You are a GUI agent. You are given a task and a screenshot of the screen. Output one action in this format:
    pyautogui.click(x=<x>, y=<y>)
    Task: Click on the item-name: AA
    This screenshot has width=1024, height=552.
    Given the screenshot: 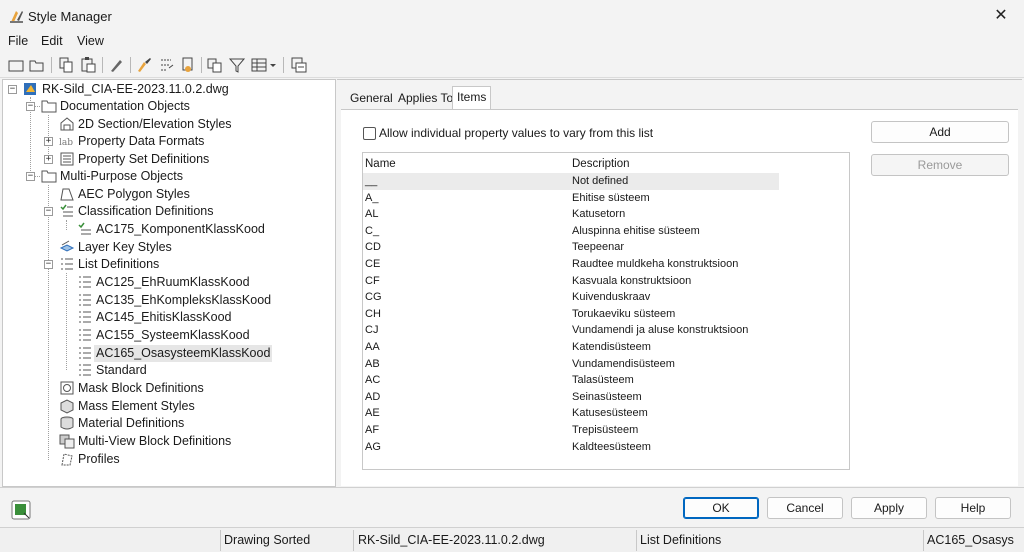 What is the action you would take?
    pyautogui.click(x=372, y=347)
    